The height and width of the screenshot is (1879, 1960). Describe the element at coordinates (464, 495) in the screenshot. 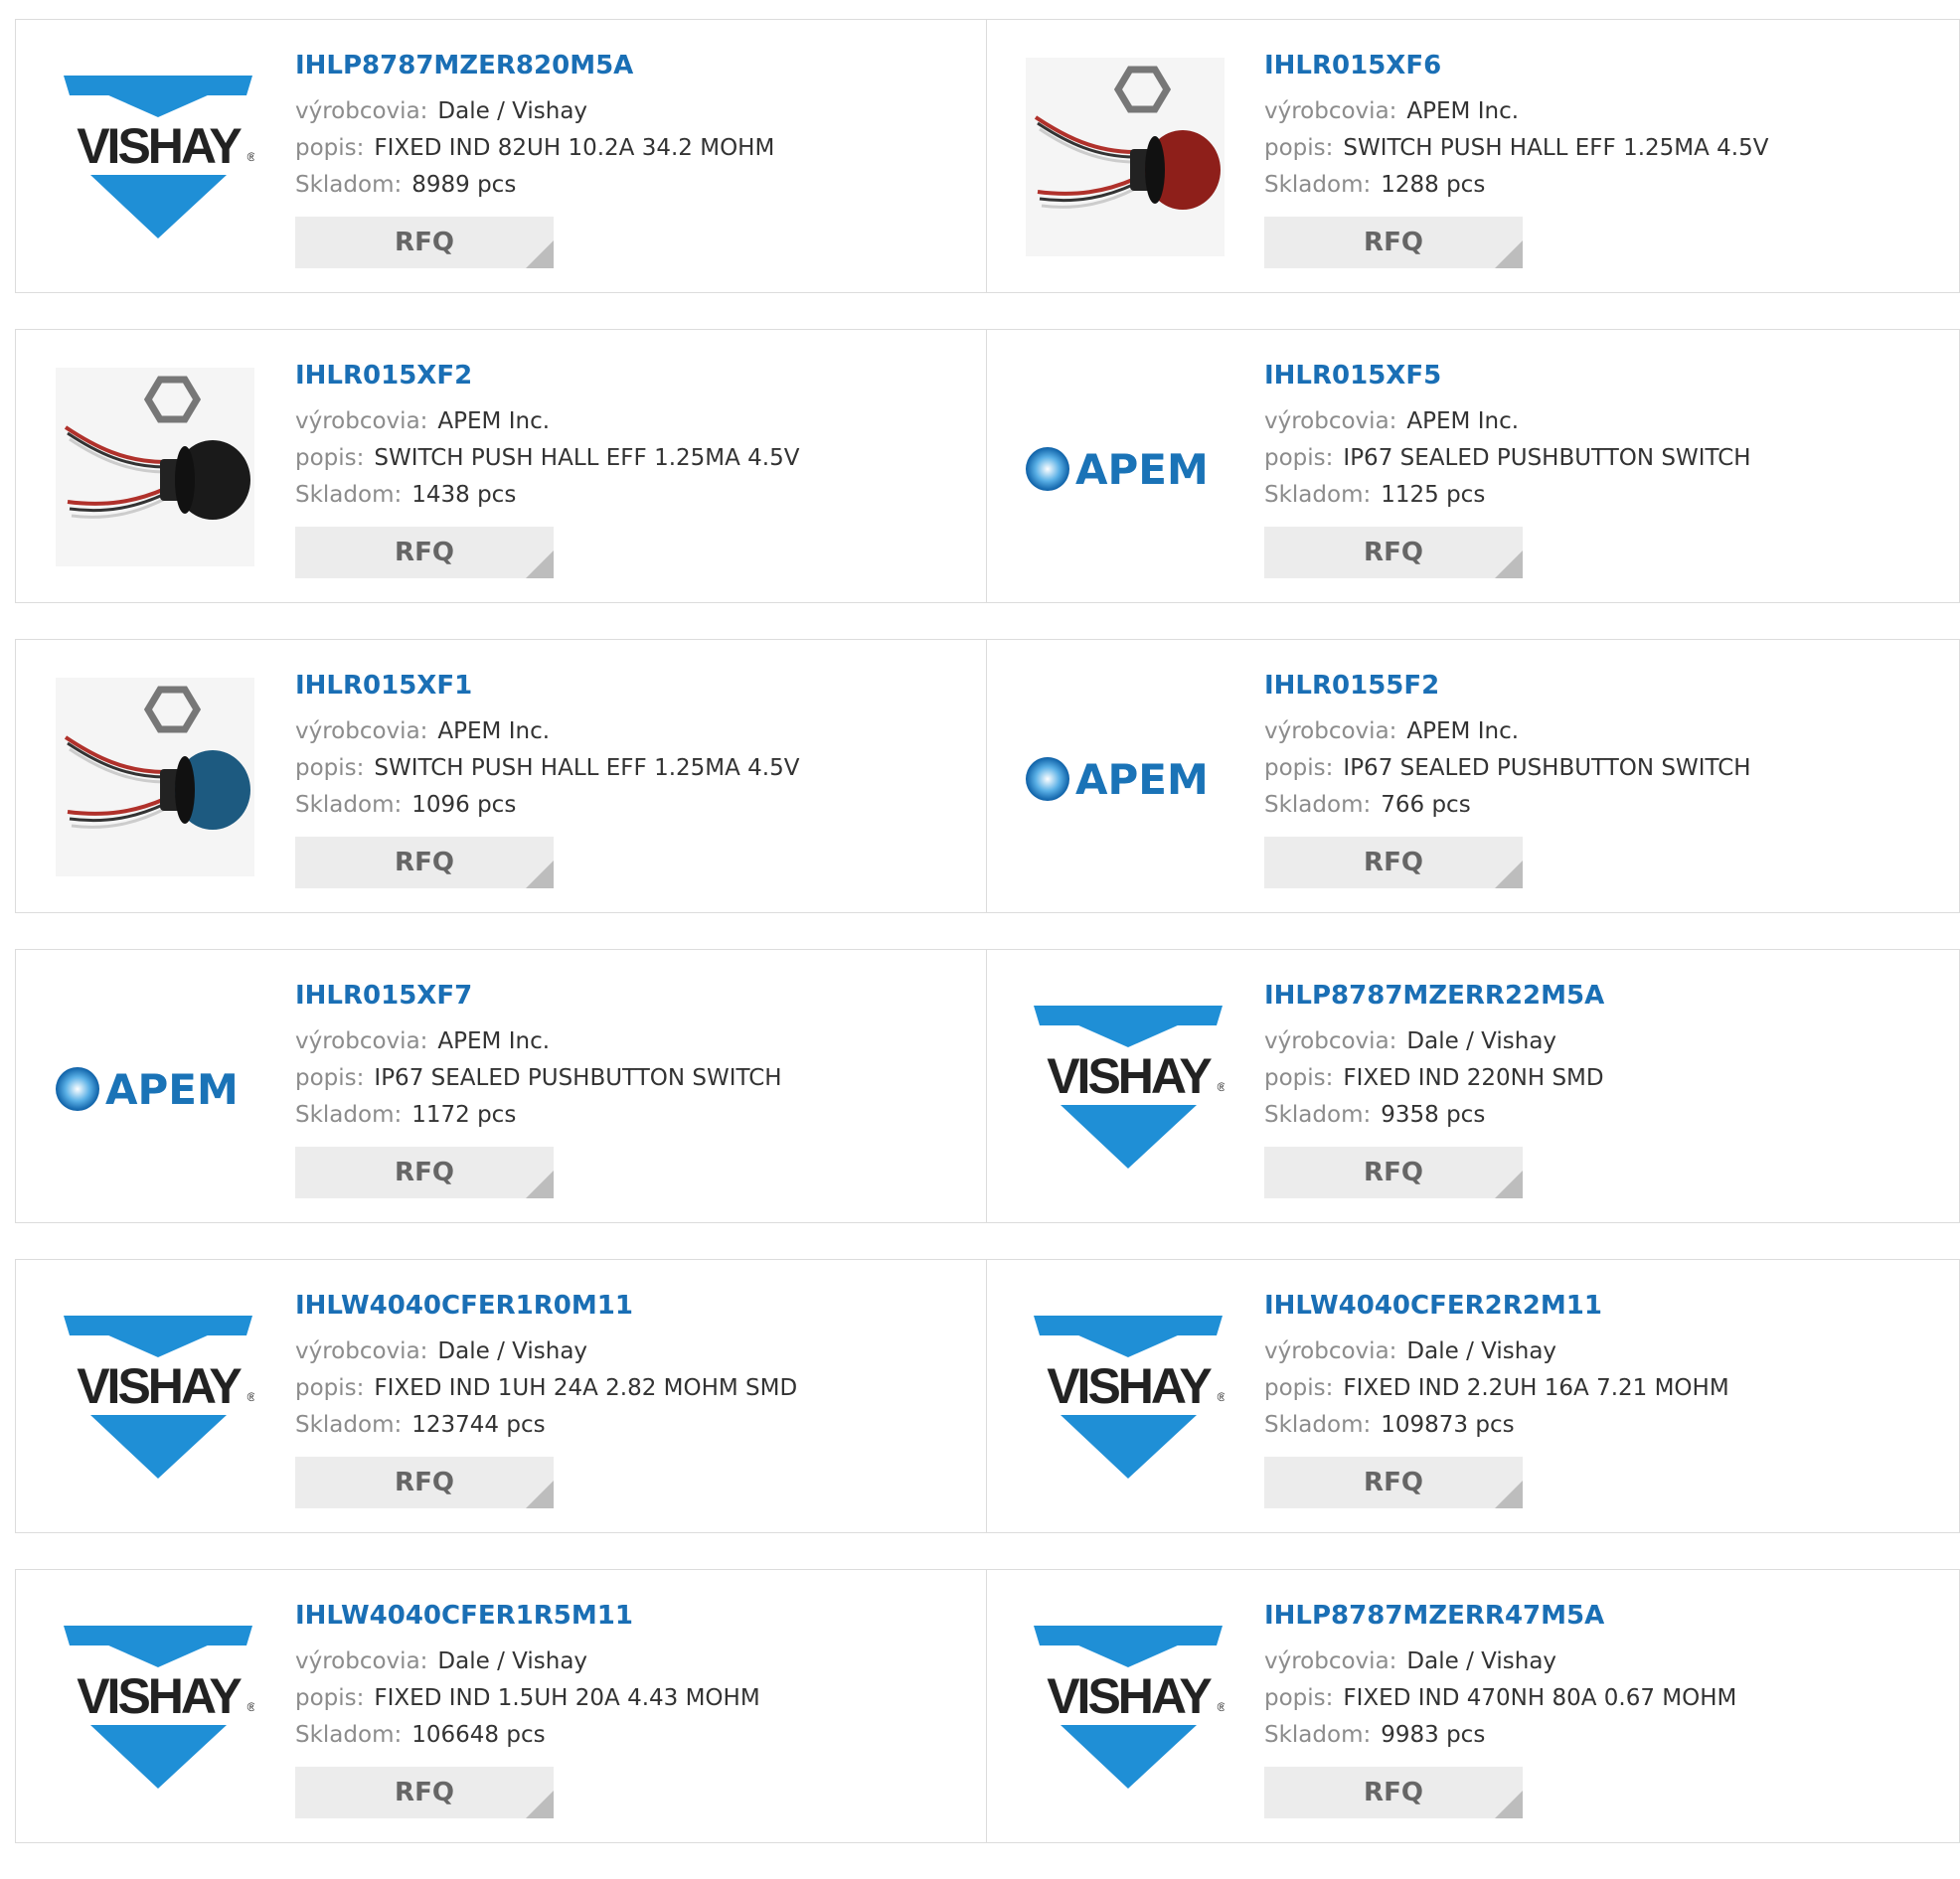

I see `stock-value: 1438 pcs` at that location.